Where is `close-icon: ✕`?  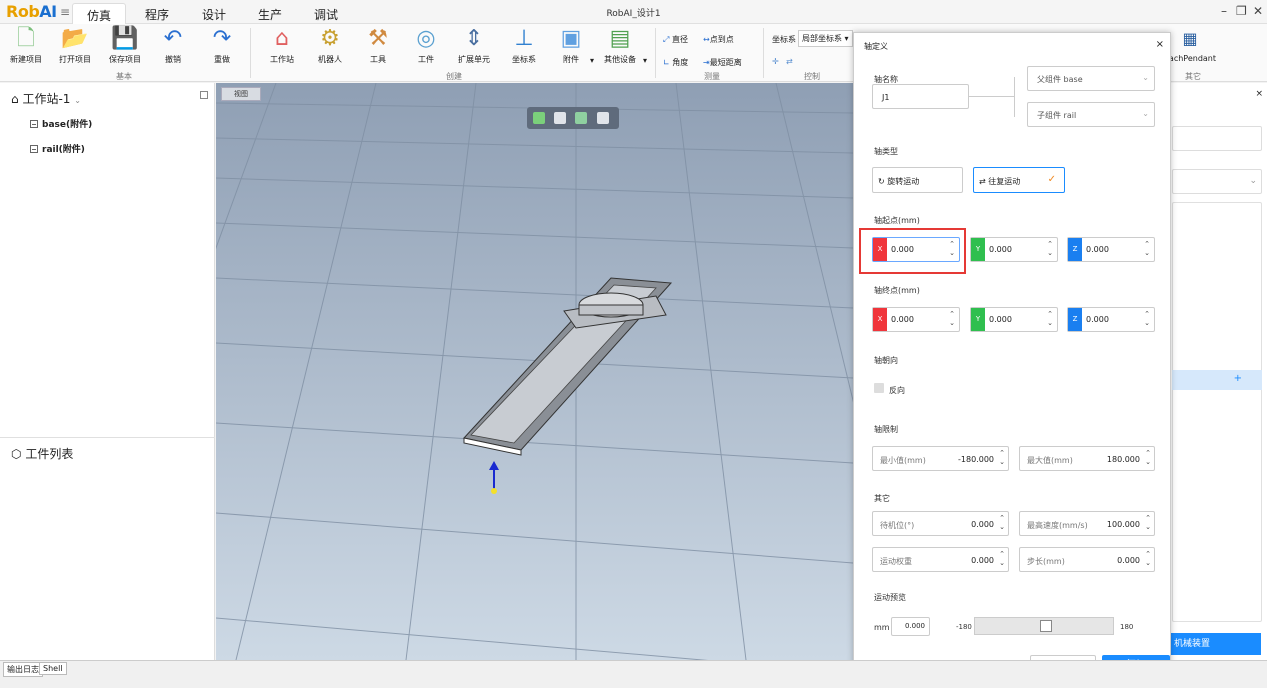
close-icon: ✕ is located at coordinates (1258, 11).